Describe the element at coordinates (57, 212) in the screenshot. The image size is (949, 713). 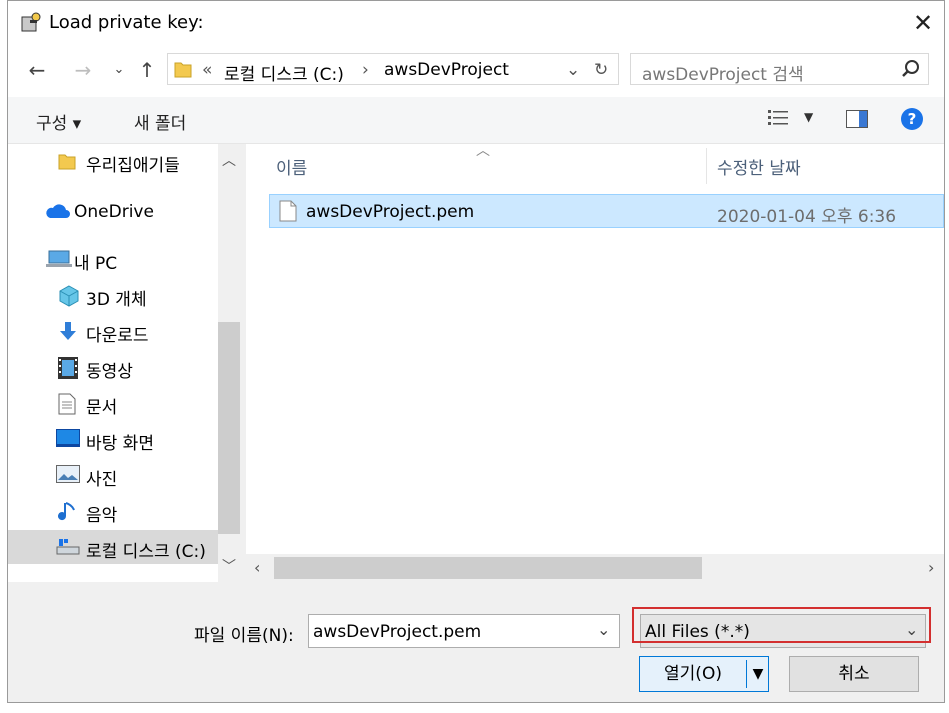
I see `cloud-icon` at that location.